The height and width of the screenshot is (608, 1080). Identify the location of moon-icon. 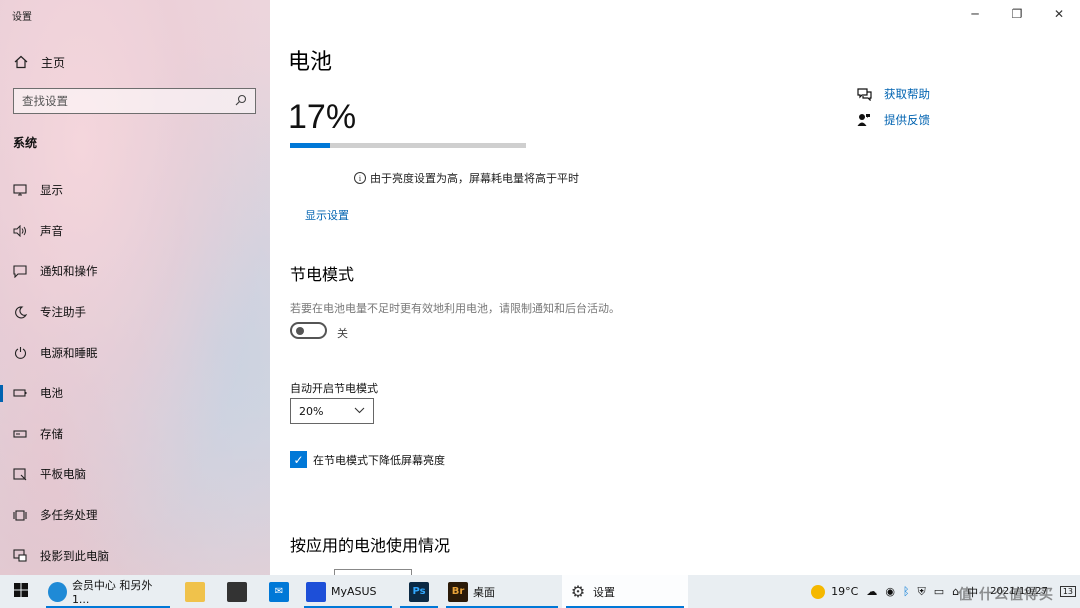
(20, 312).